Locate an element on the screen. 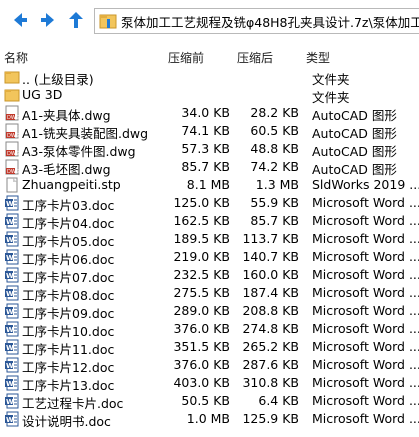 This screenshot has width=419, height=437. column-size-after: 压缩后 is located at coordinates (255, 57).